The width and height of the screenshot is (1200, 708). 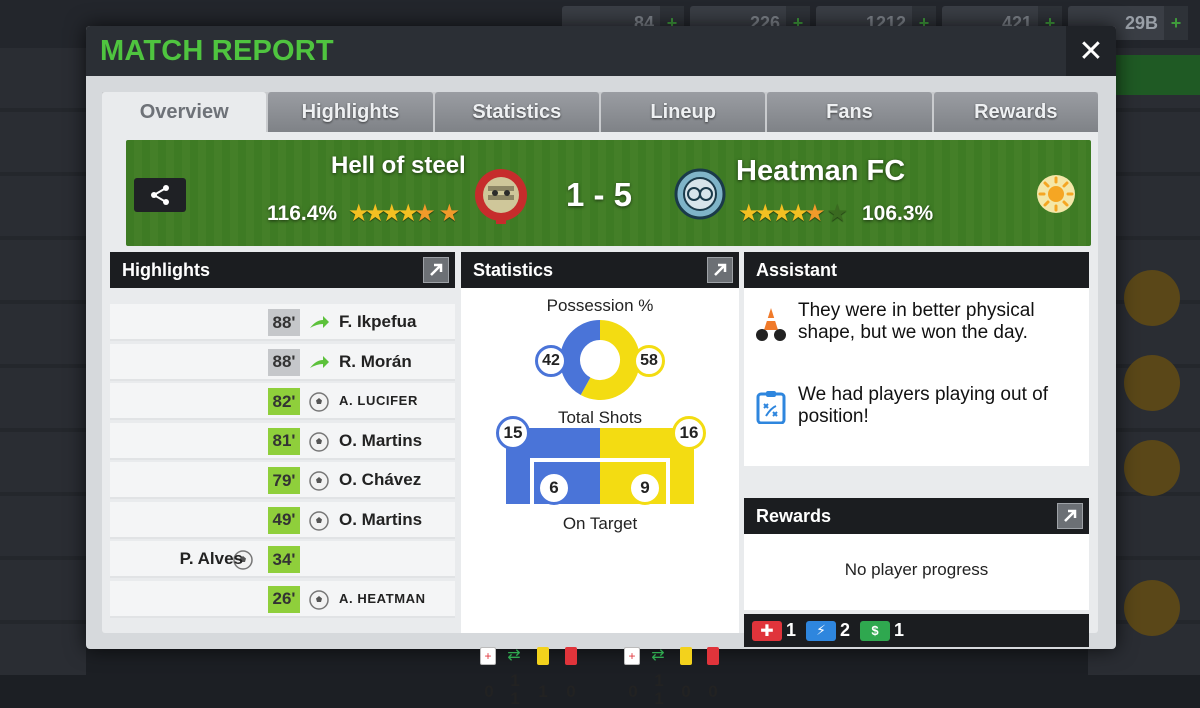 What do you see at coordinates (601, 51) in the screenshot?
I see `dialog-header: MATCH REPORT ✕` at bounding box center [601, 51].